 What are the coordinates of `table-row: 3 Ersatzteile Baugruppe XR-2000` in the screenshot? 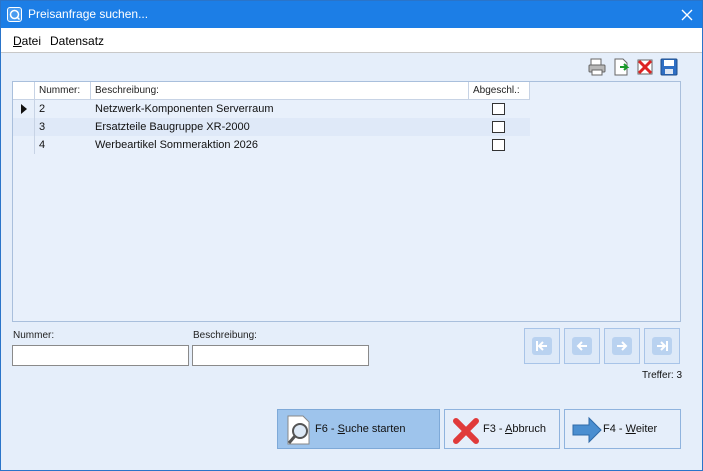 It's located at (271, 127).